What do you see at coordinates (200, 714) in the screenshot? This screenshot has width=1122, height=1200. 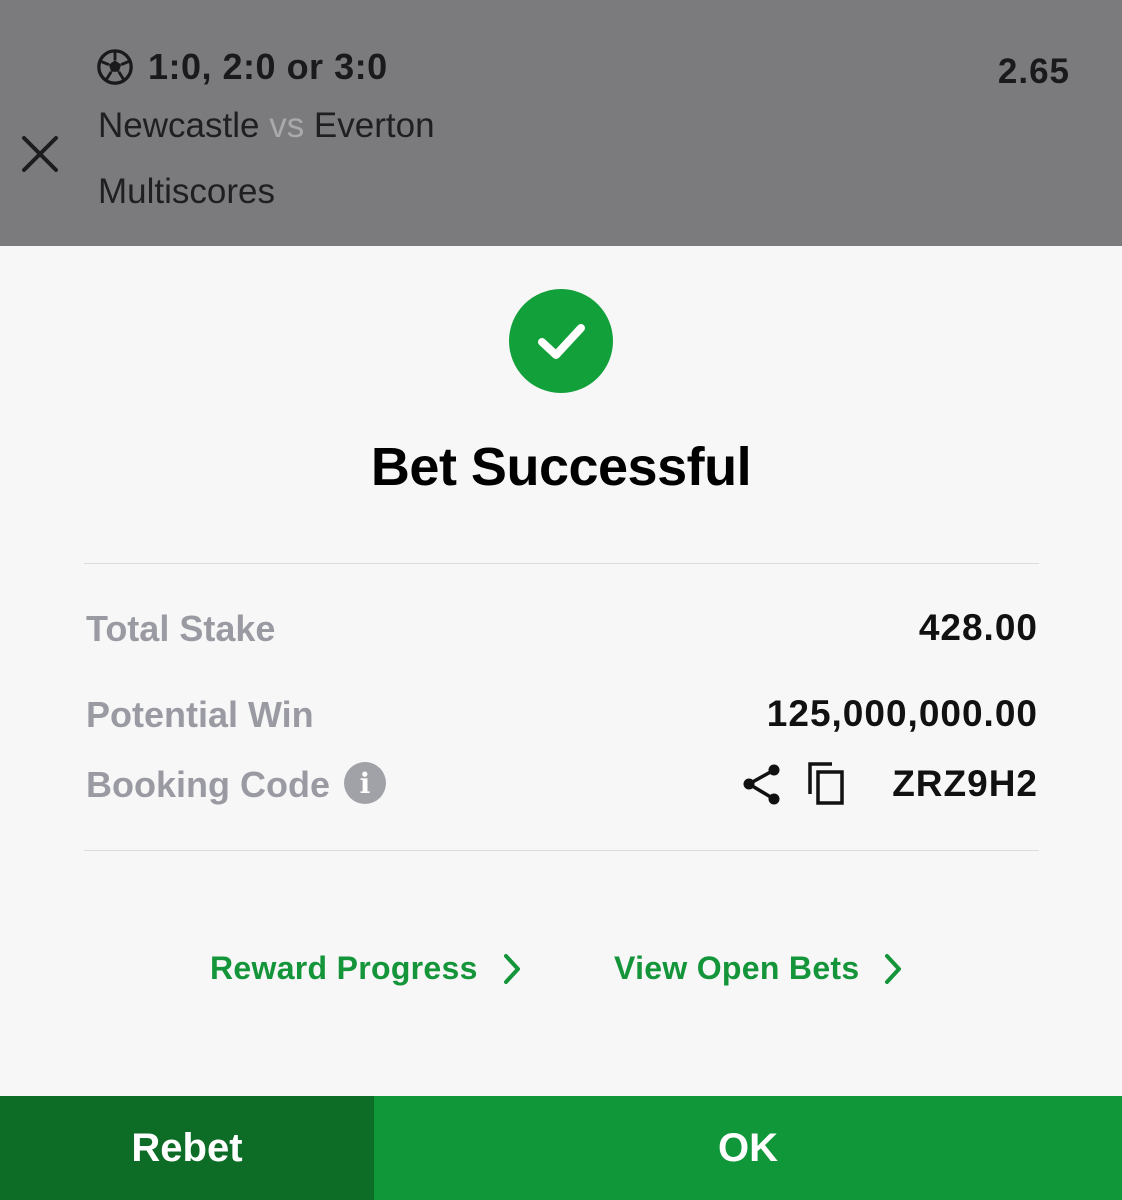 I see `potential-win-label: Potential Win` at bounding box center [200, 714].